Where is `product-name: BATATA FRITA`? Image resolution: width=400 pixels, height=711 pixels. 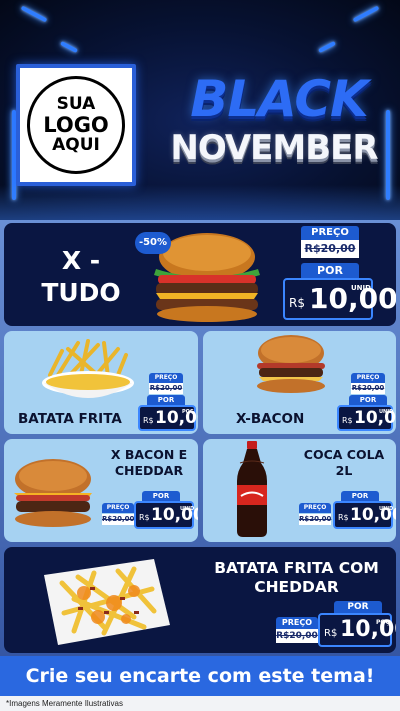 product-name: BATATA FRITA is located at coordinates (70, 419).